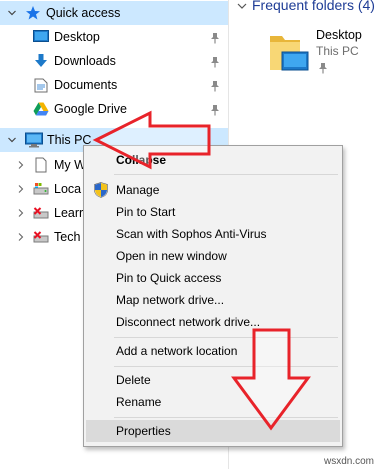  What do you see at coordinates (191, 234) in the screenshot?
I see `menu-label-scan-sophos: Scan with Sophos Anti-Virus` at bounding box center [191, 234].